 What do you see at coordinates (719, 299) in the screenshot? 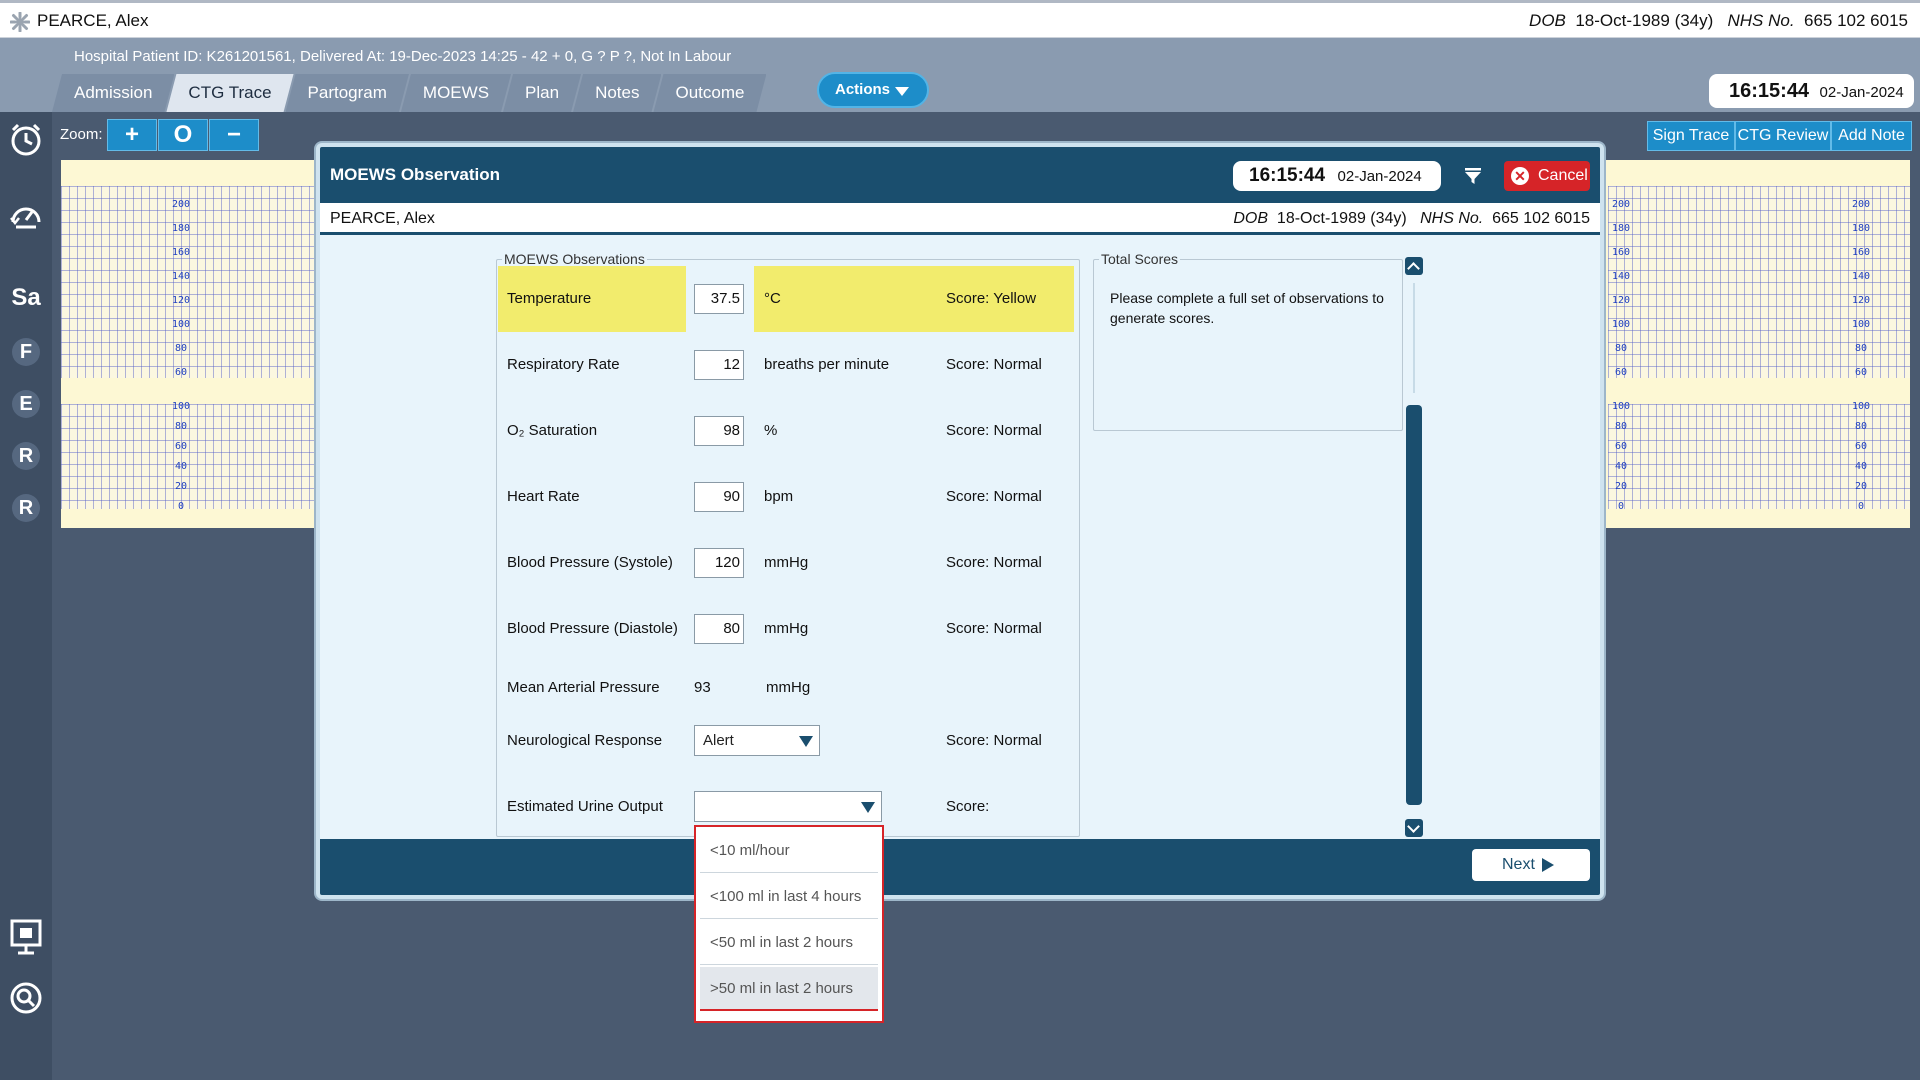
I see `temperature-input: 37.5` at bounding box center [719, 299].